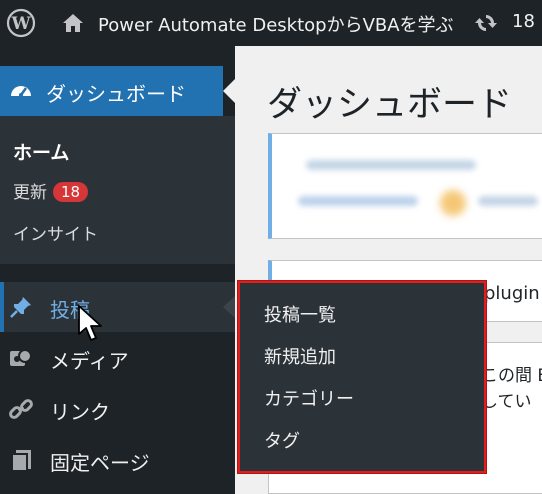  Describe the element at coordinates (512, 293) in the screenshot. I see `plugin-notice-text: plugin` at that location.